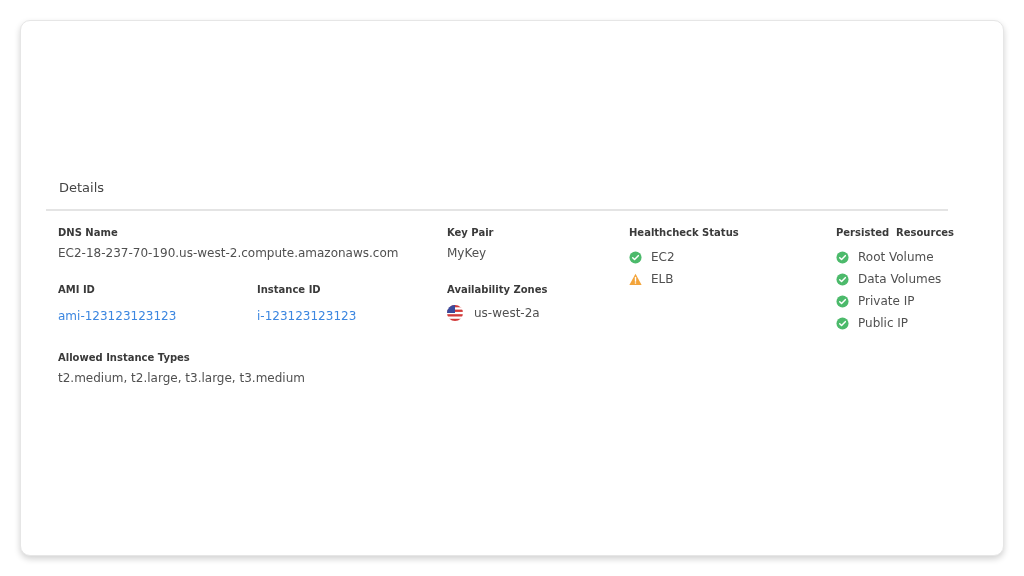  What do you see at coordinates (289, 289) in the screenshot?
I see `field-label: Instance ID` at bounding box center [289, 289].